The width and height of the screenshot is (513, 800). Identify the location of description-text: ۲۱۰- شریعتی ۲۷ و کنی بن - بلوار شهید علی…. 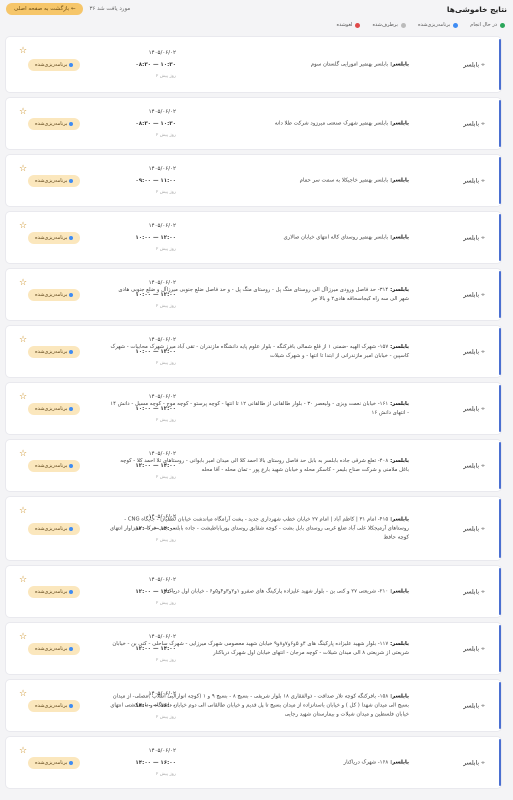
(276, 591).